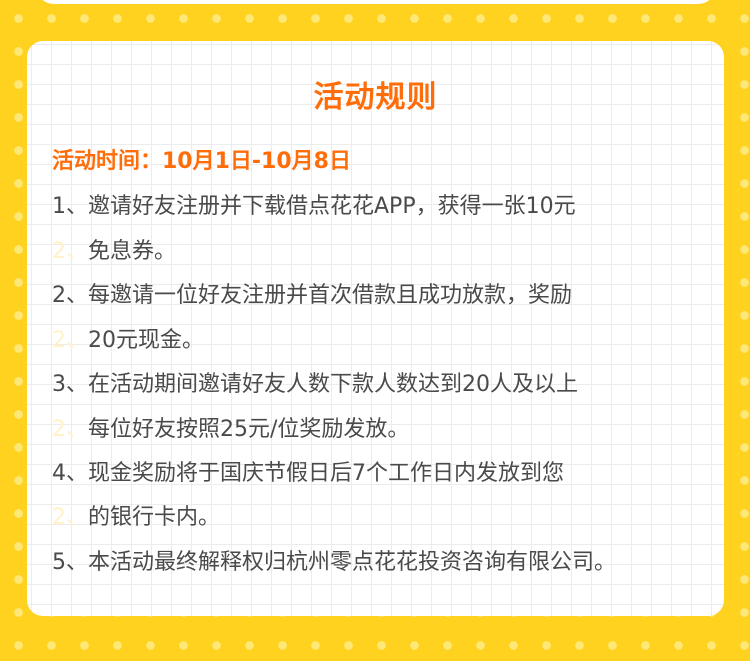 This screenshot has width=750, height=661. Describe the element at coordinates (154, 517) in the screenshot. I see `rule-4-continuation: 的银行卡内。` at that location.